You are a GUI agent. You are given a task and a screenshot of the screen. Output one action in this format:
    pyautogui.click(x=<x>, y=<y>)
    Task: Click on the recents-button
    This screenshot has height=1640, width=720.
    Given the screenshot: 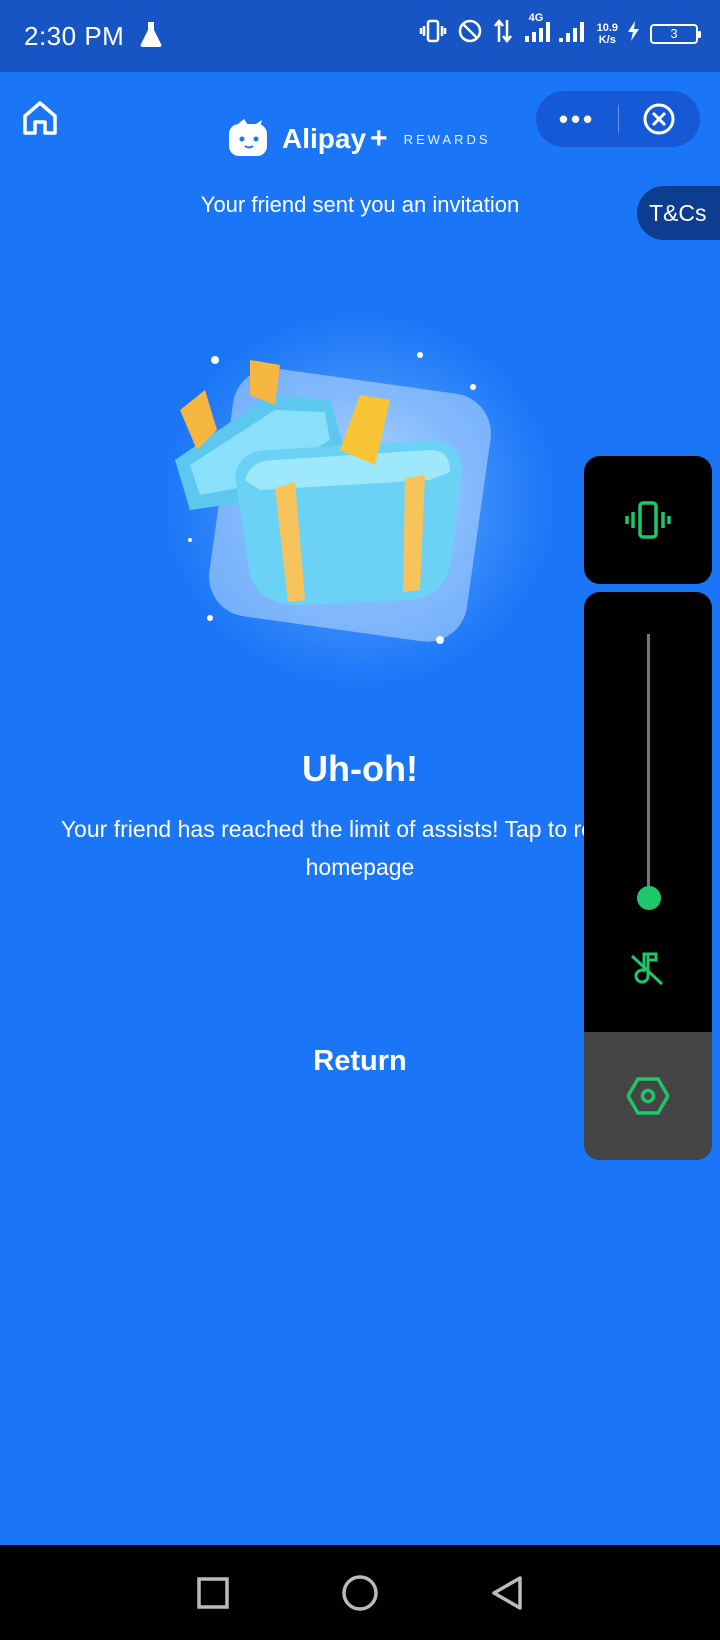 What is the action you would take?
    pyautogui.click(x=213, y=1593)
    